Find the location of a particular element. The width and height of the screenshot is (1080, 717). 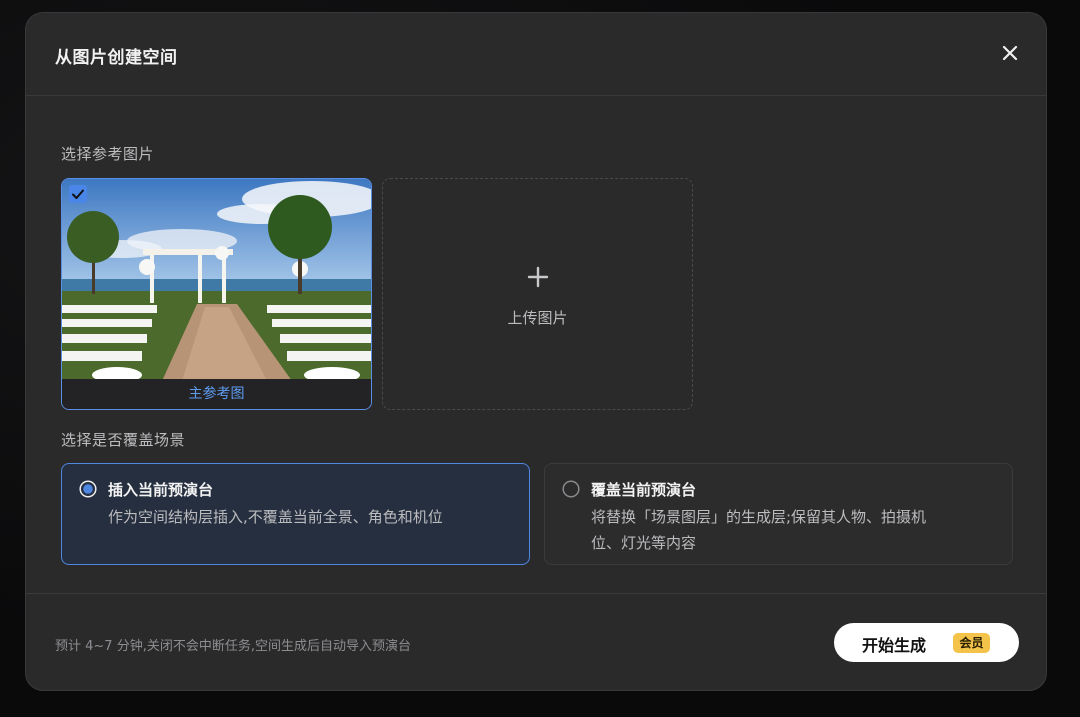

main-reference-card: 主参考图 is located at coordinates (216, 294).